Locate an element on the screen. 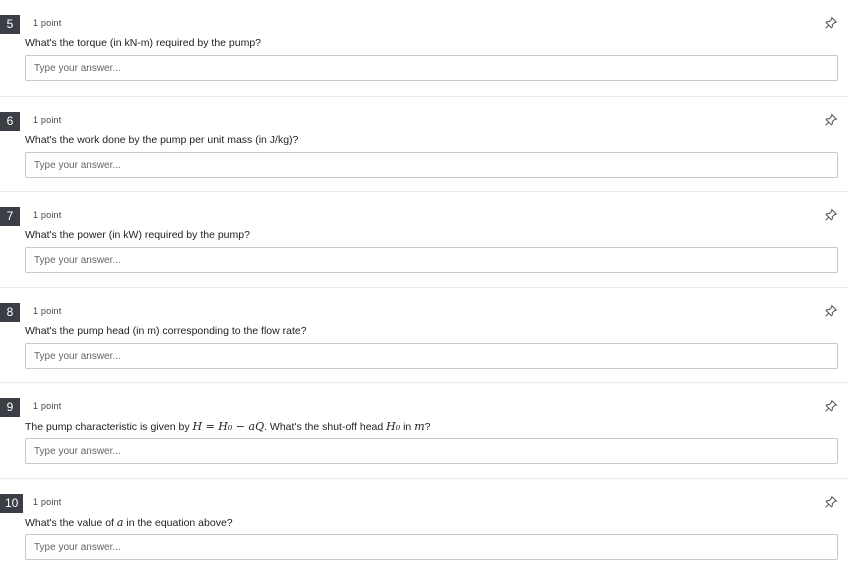 This screenshot has height=576, width=848. equation: H = H₀ − aQ is located at coordinates (228, 426).